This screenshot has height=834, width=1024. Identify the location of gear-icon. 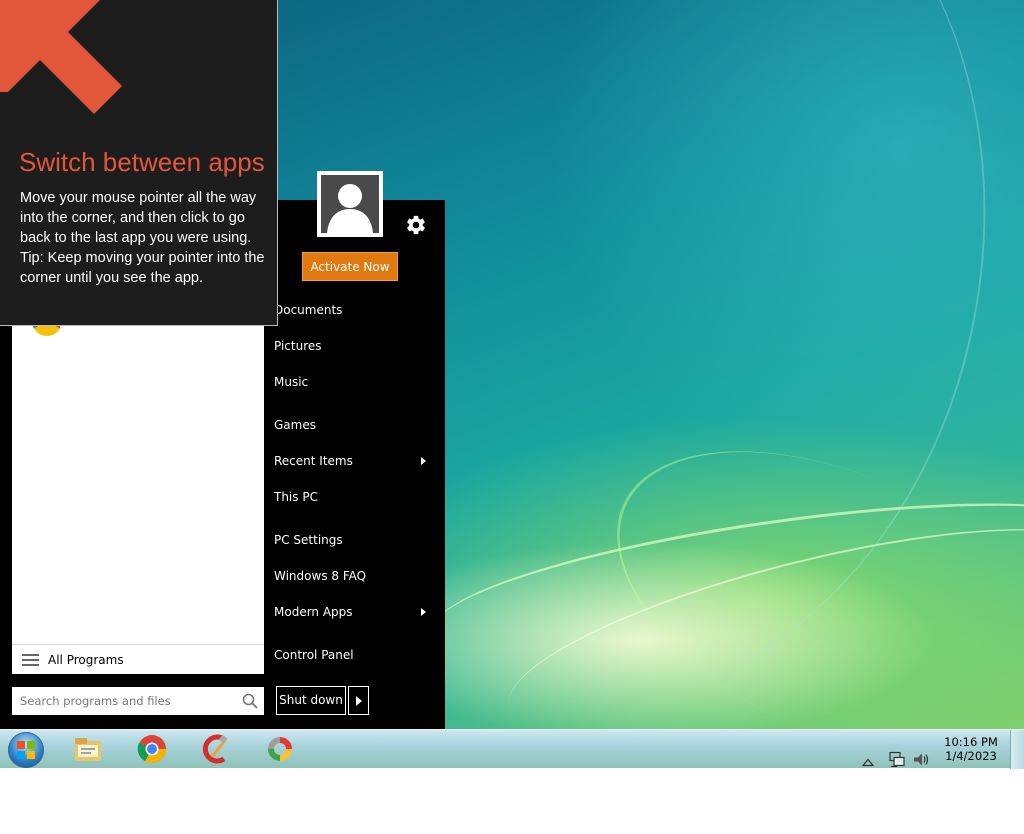
(416, 225).